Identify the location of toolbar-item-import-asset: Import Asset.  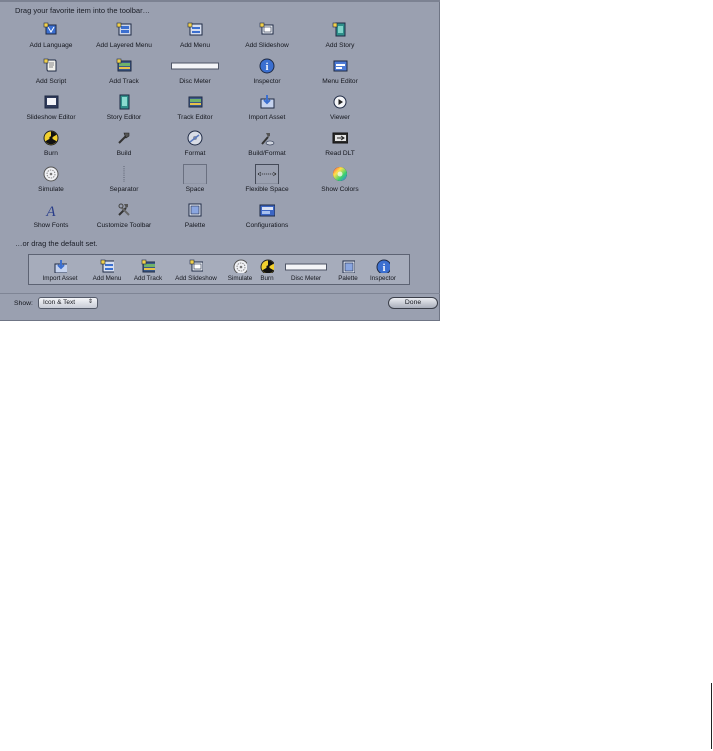
(267, 109).